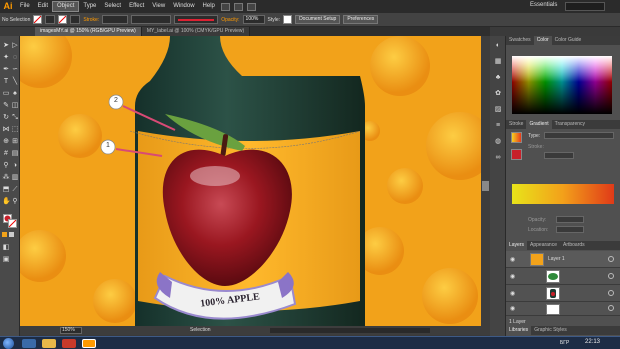 The width and height of the screenshot is (620, 349). I want to click on screen-mode-icon: ▣, so click(6, 260).